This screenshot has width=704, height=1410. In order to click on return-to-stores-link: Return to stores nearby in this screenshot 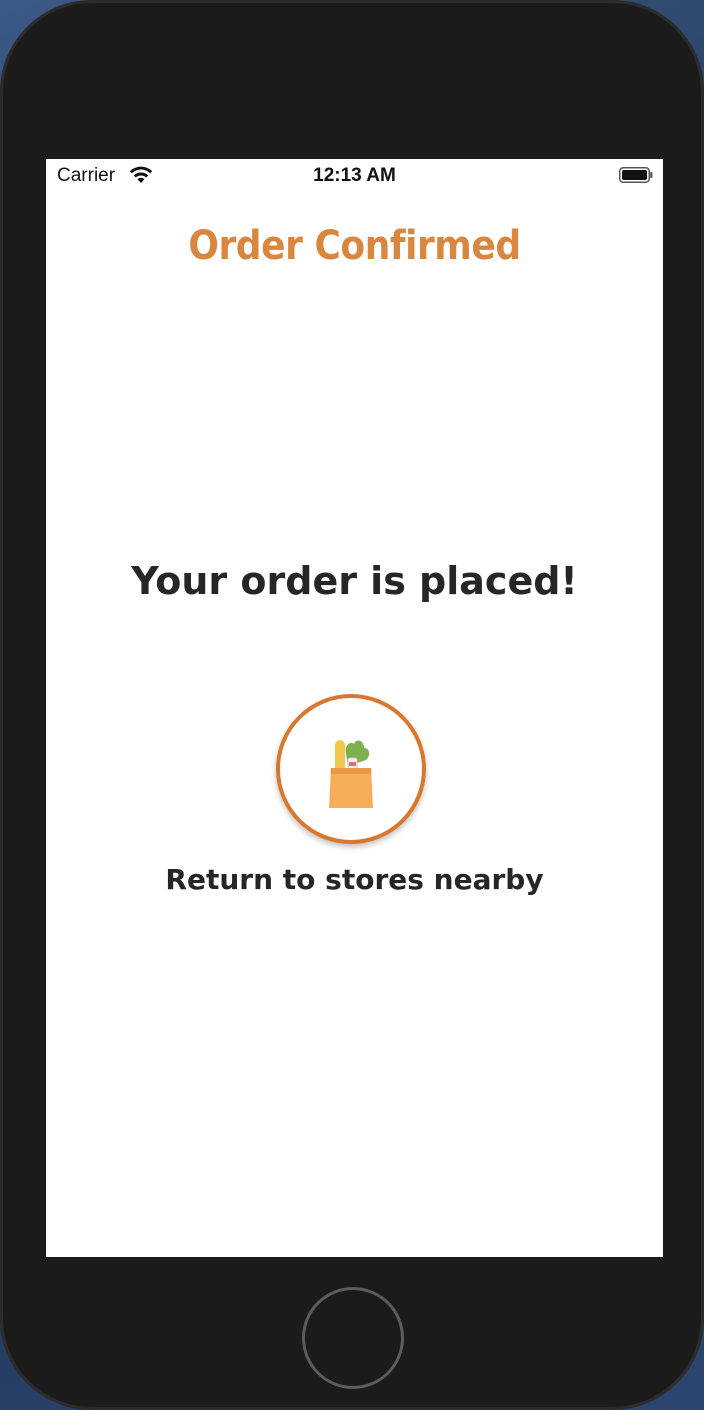, I will do `click(354, 879)`.